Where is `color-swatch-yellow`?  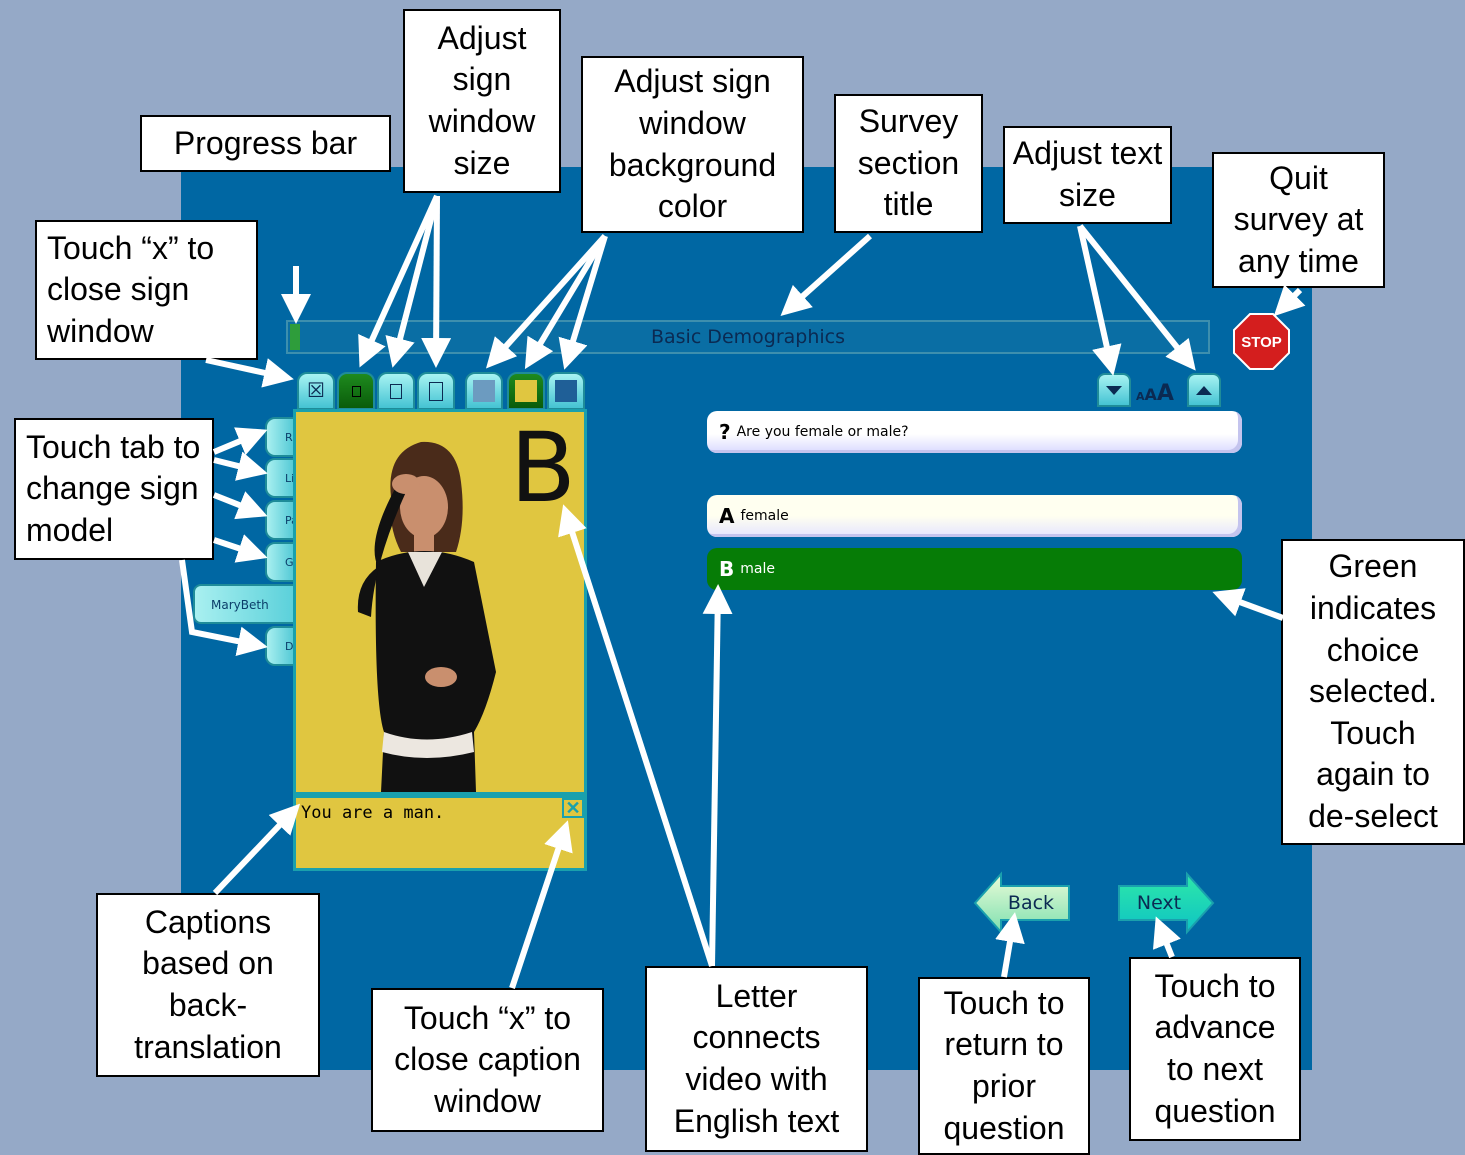
color-swatch-yellow is located at coordinates (526, 391).